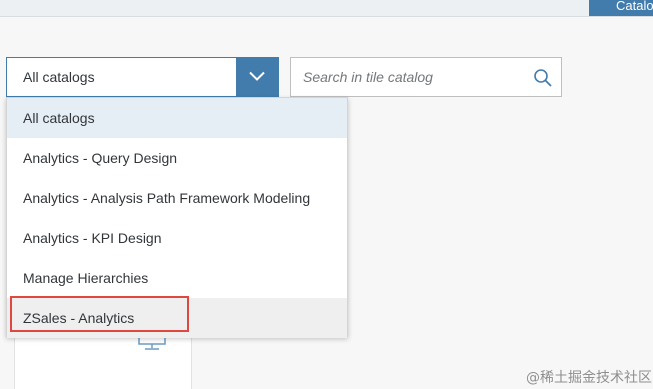 The image size is (653, 389). Describe the element at coordinates (326, 8) in the screenshot. I see `top-bar: Catalog` at that location.